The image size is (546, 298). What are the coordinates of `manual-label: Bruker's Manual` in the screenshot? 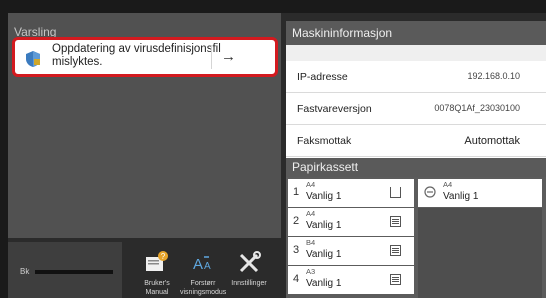 It's located at (157, 288).